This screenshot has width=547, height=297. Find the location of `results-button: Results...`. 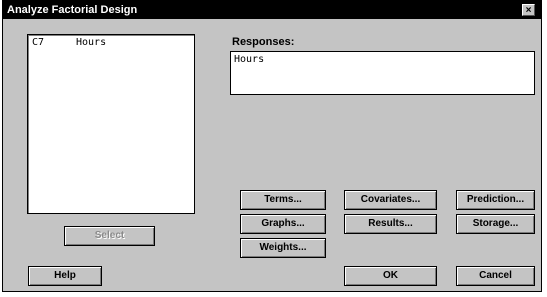

results-button: Results... is located at coordinates (390, 224).